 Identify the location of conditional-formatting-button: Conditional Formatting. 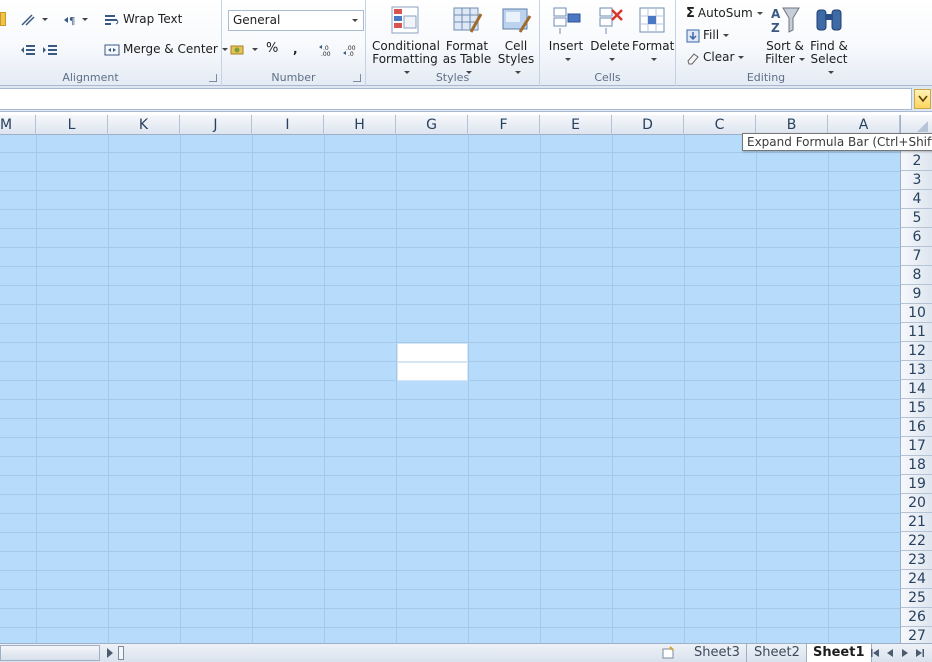
(406, 41).